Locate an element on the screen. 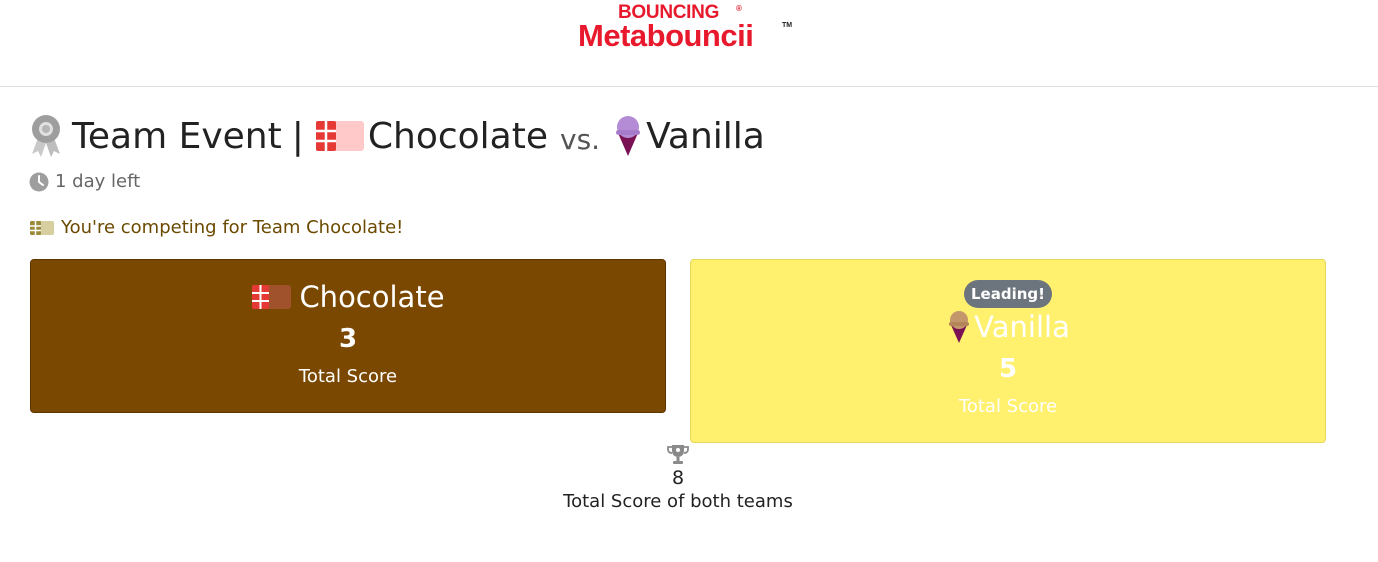  team-b-name: Vanilla is located at coordinates (705, 136).